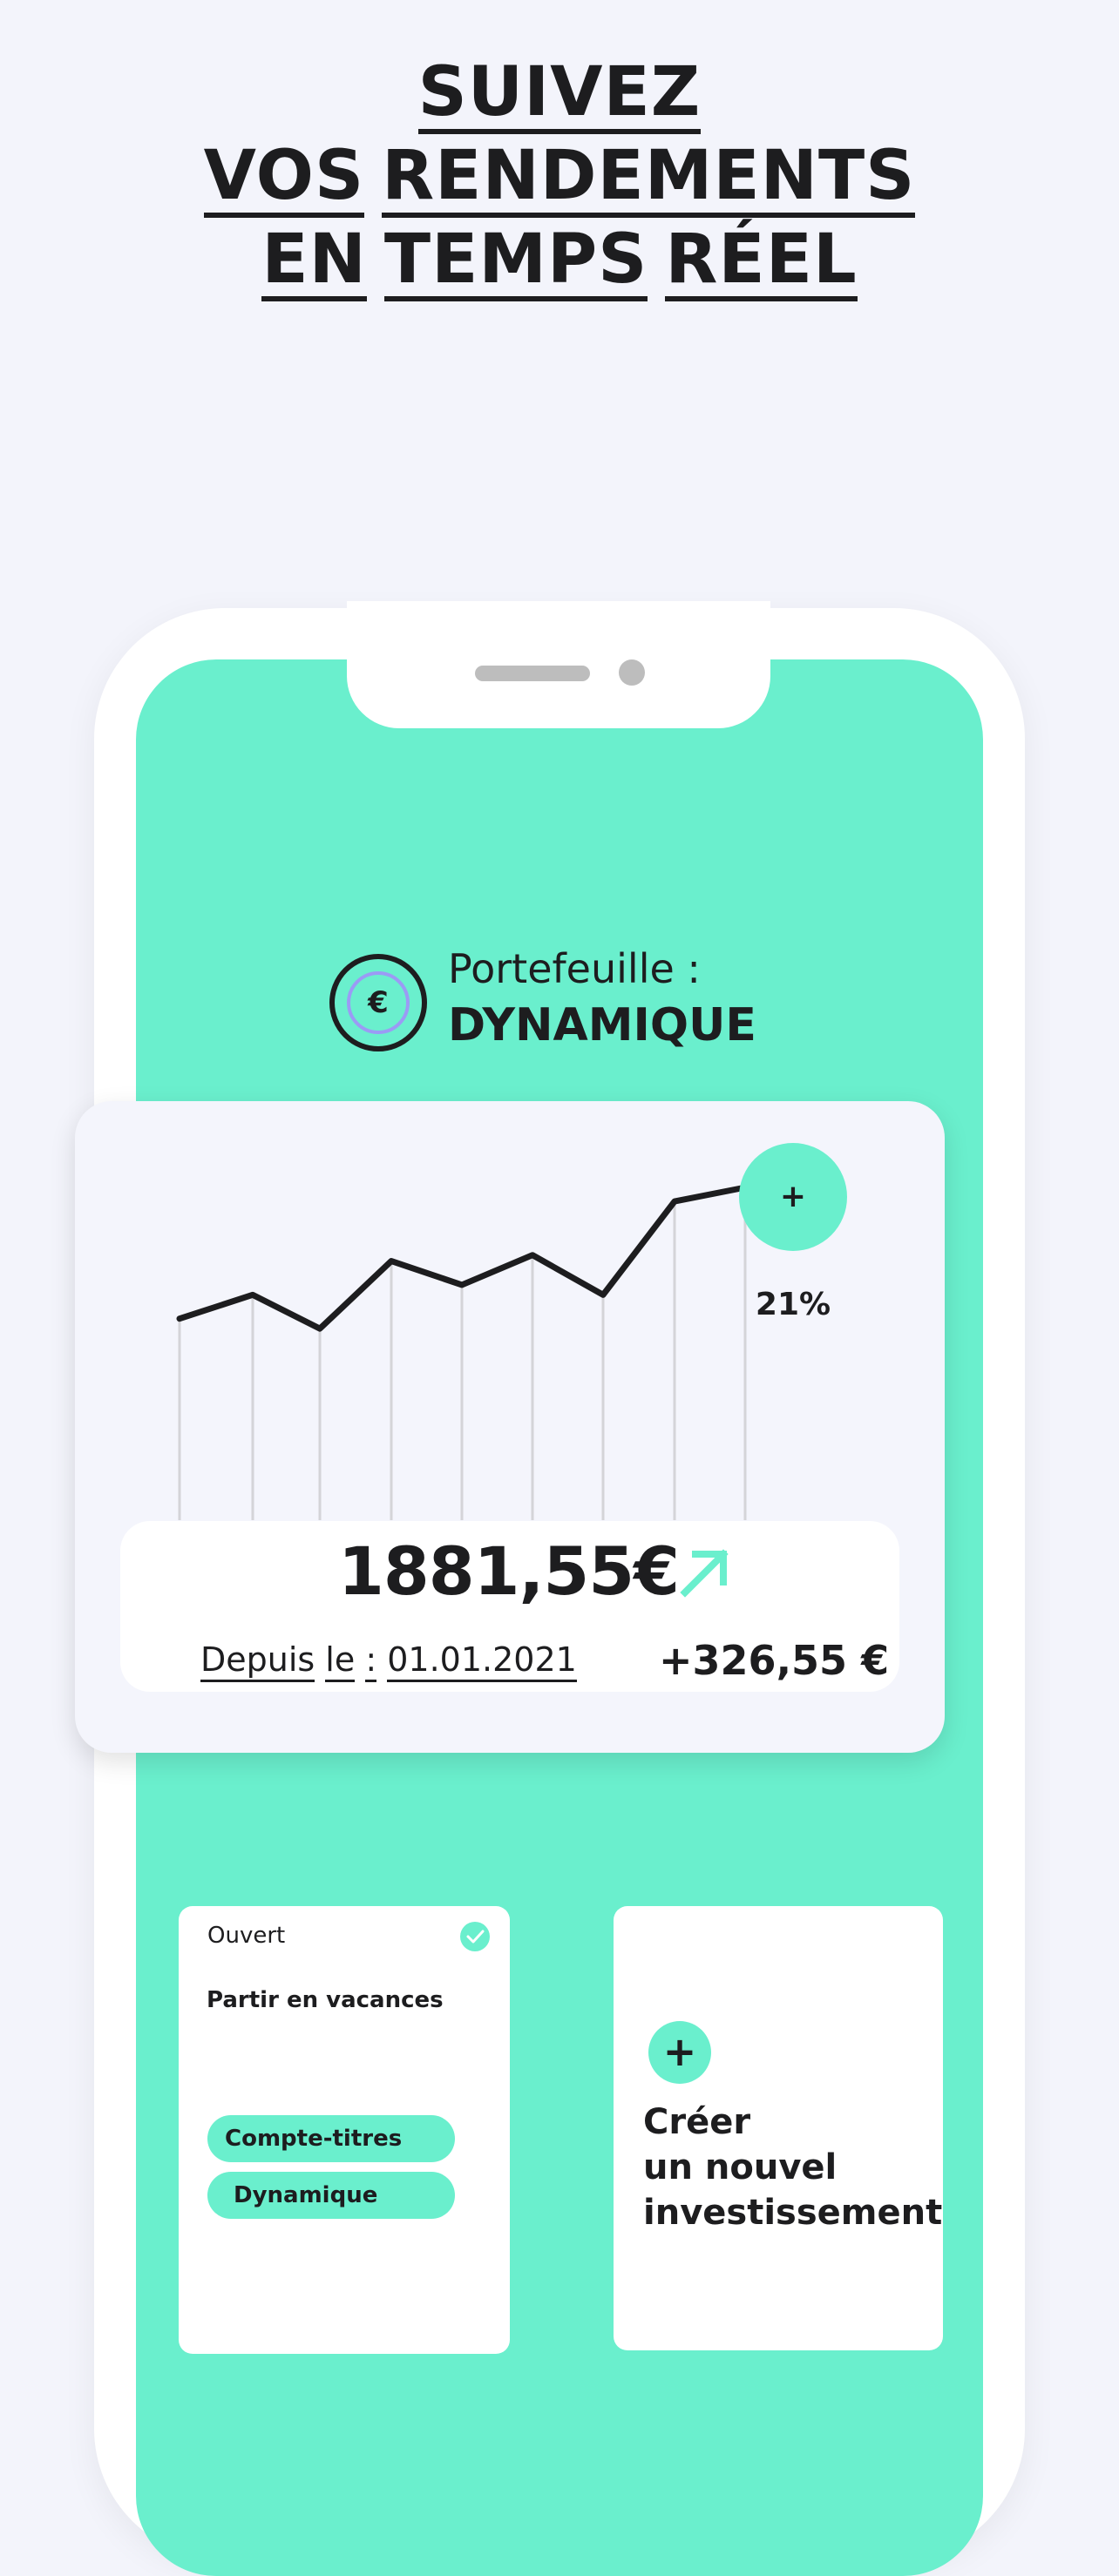  Describe the element at coordinates (482, 1661) in the screenshot. I see `since-date: 01.01.2021` at that location.